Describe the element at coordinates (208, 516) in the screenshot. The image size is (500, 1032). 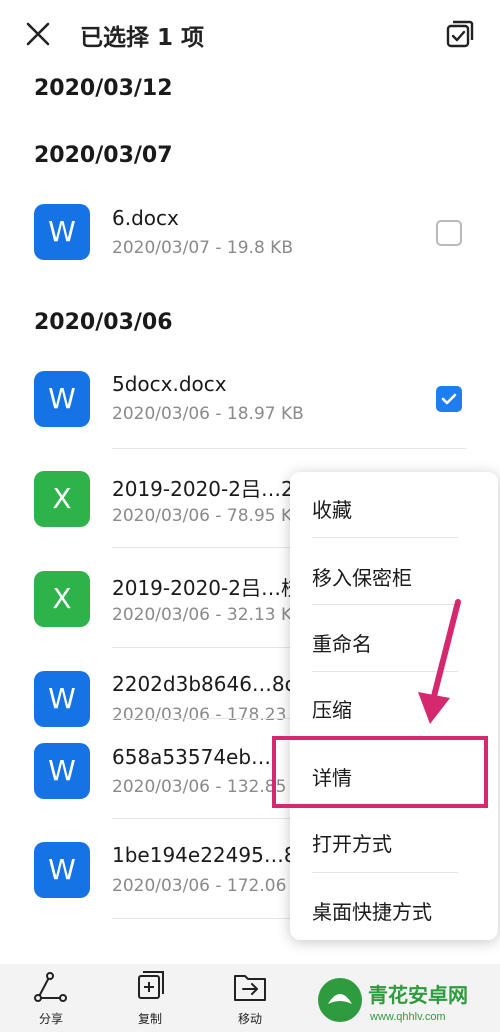
I see `file-meta: 2020/03/06 - 78.95 KB` at that location.